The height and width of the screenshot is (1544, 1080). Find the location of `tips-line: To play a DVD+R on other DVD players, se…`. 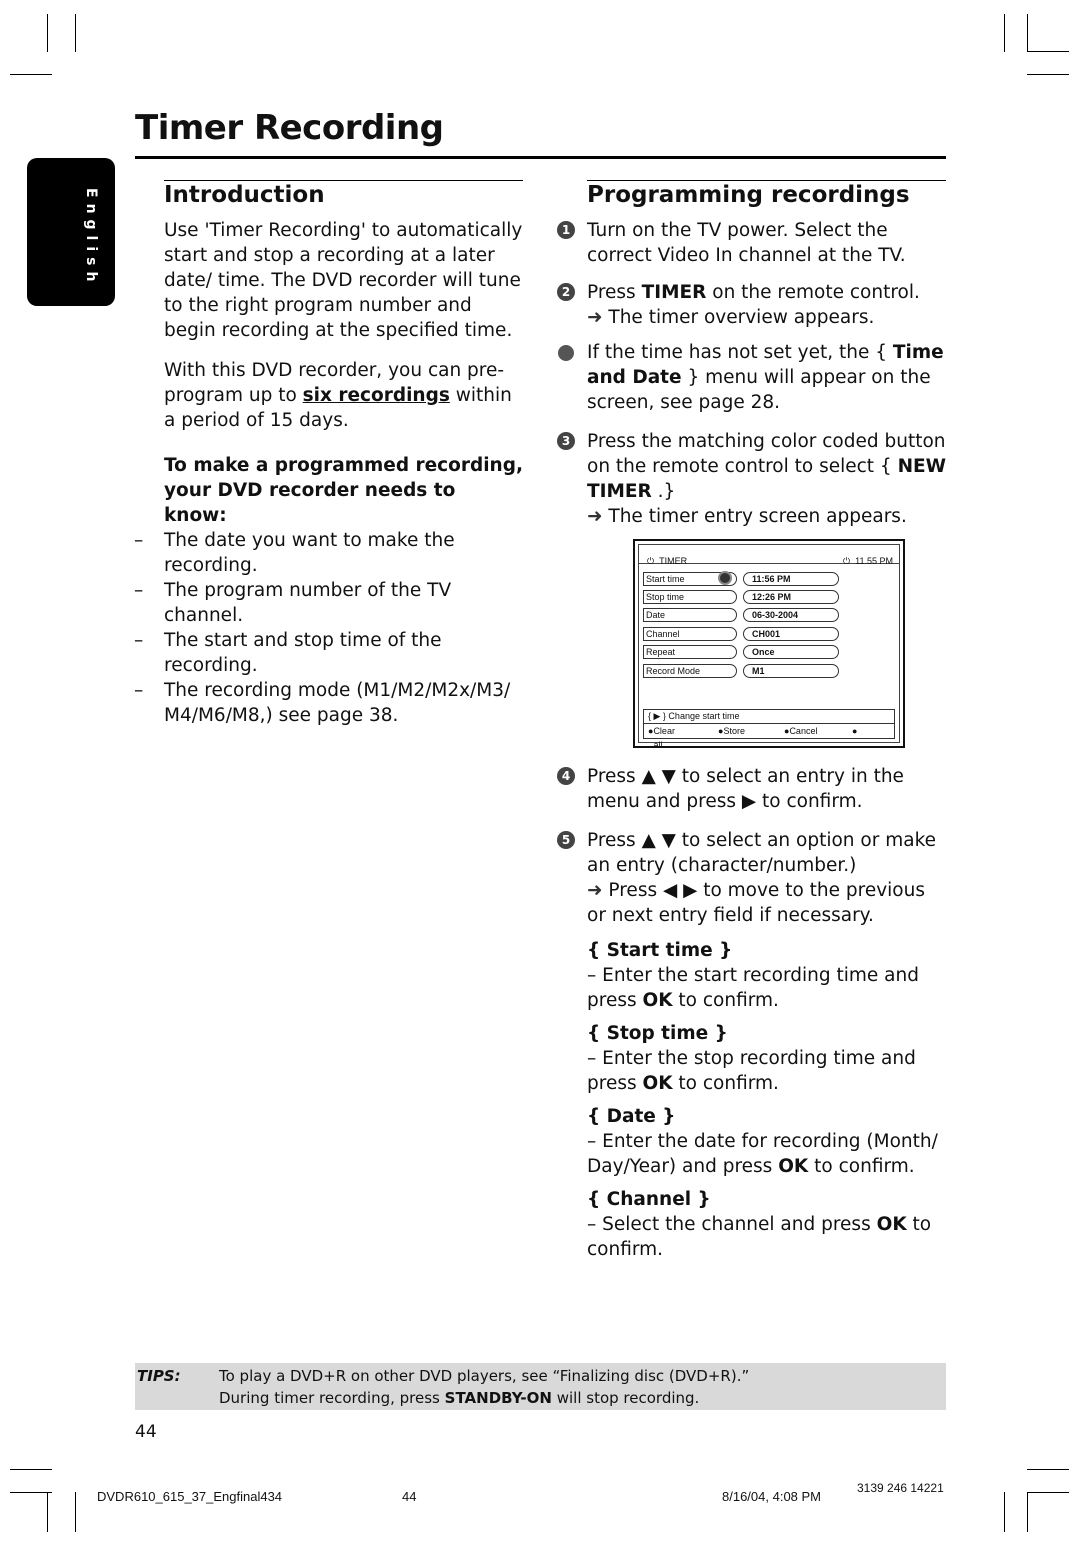

tips-line: To play a DVD+R on other DVD players, se… is located at coordinates (484, 1376).